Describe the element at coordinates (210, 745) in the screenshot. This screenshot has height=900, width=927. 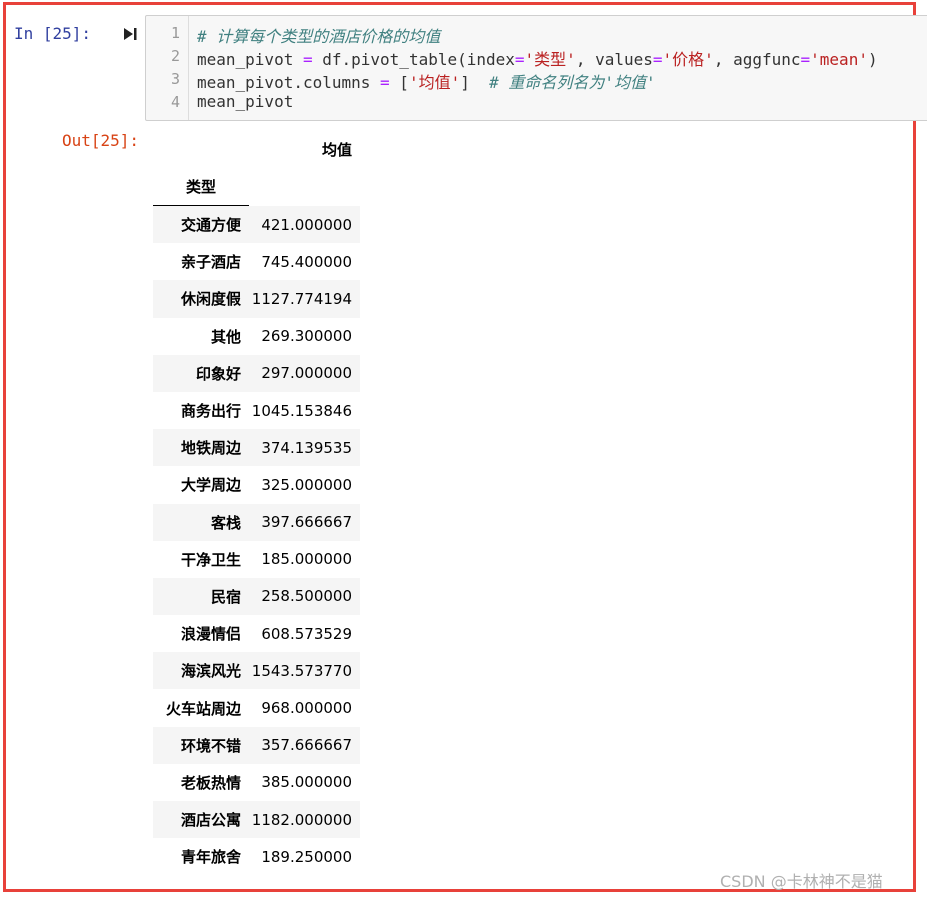
I see `row-index-label: 环境不错` at that location.